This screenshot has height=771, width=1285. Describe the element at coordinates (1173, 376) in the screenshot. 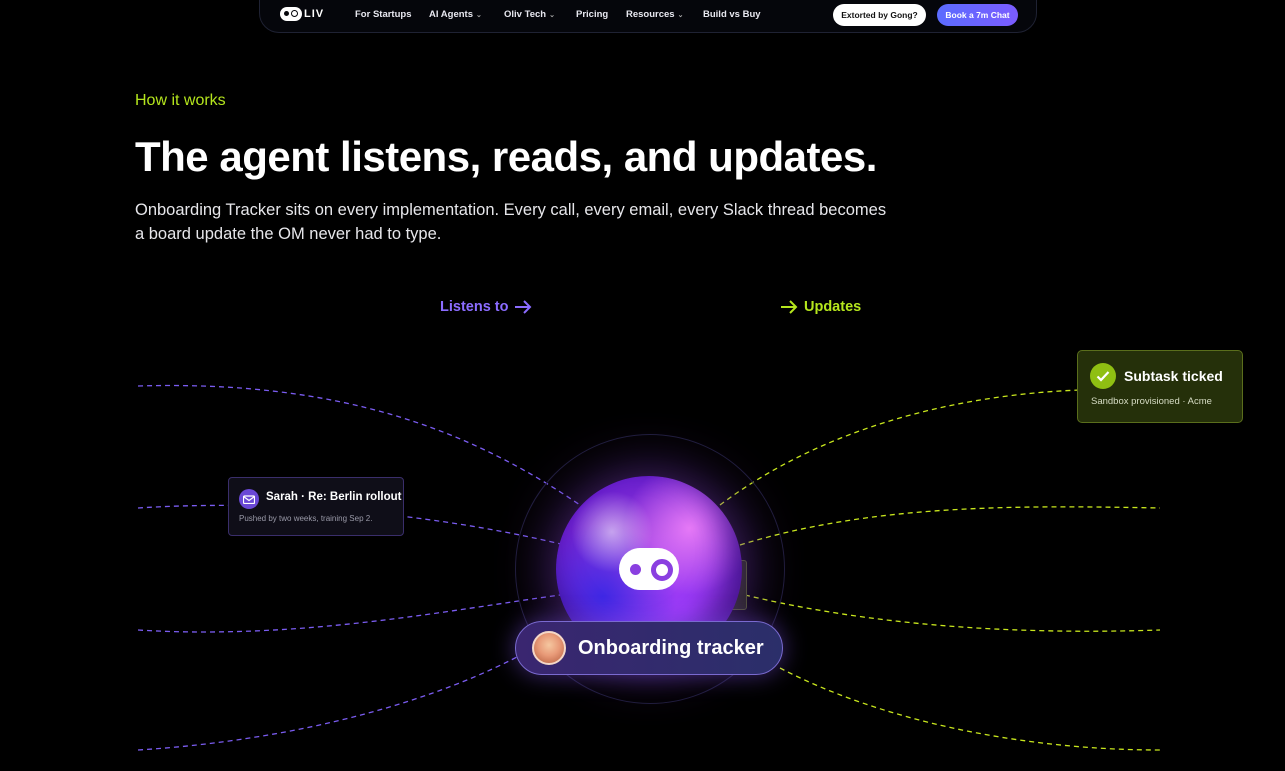

I see `subtask-card-title: Subtask ticked` at that location.